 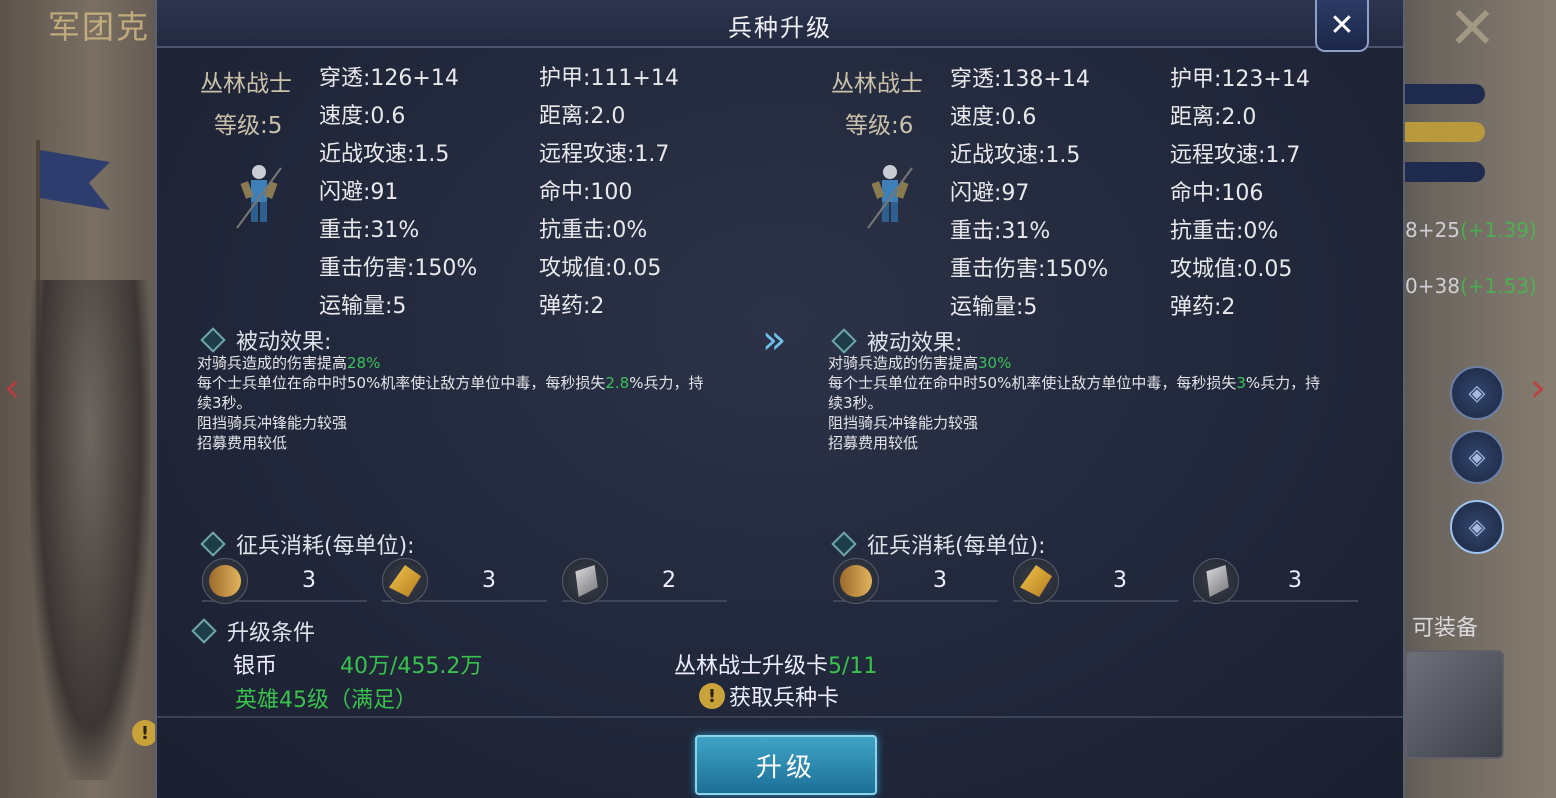 I want to click on prev-arrow-icon: ‹, so click(x=12, y=388).